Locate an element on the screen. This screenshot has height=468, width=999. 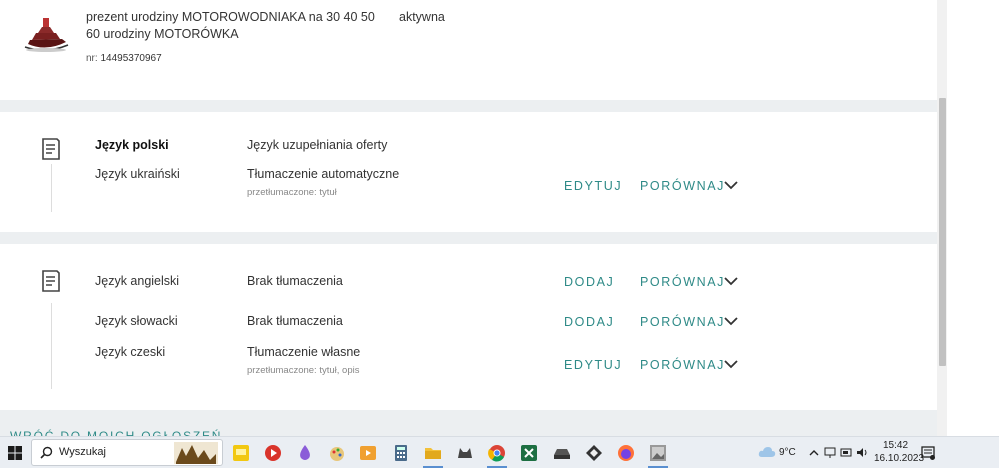
search-placeholder: Wyszukaj is located at coordinates (82, 452).